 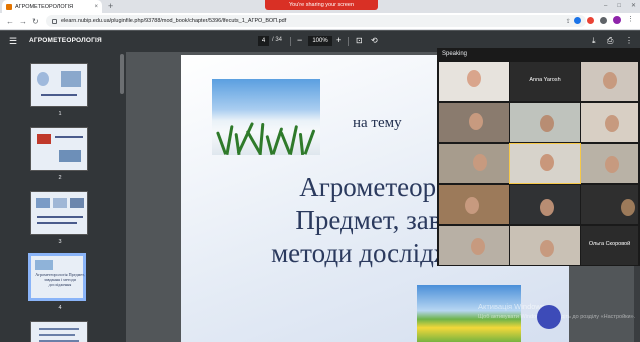 What do you see at coordinates (96, 7) in the screenshot?
I see `tab-close-icon: ×` at bounding box center [96, 7].